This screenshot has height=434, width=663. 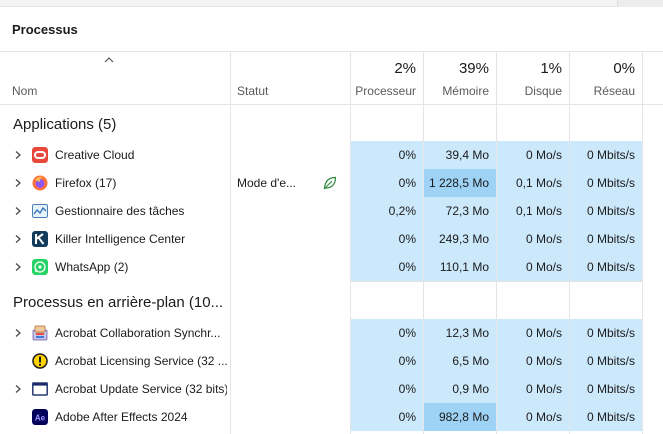 What do you see at coordinates (331, 104) in the screenshot?
I see `column-header-bottom-divider` at bounding box center [331, 104].